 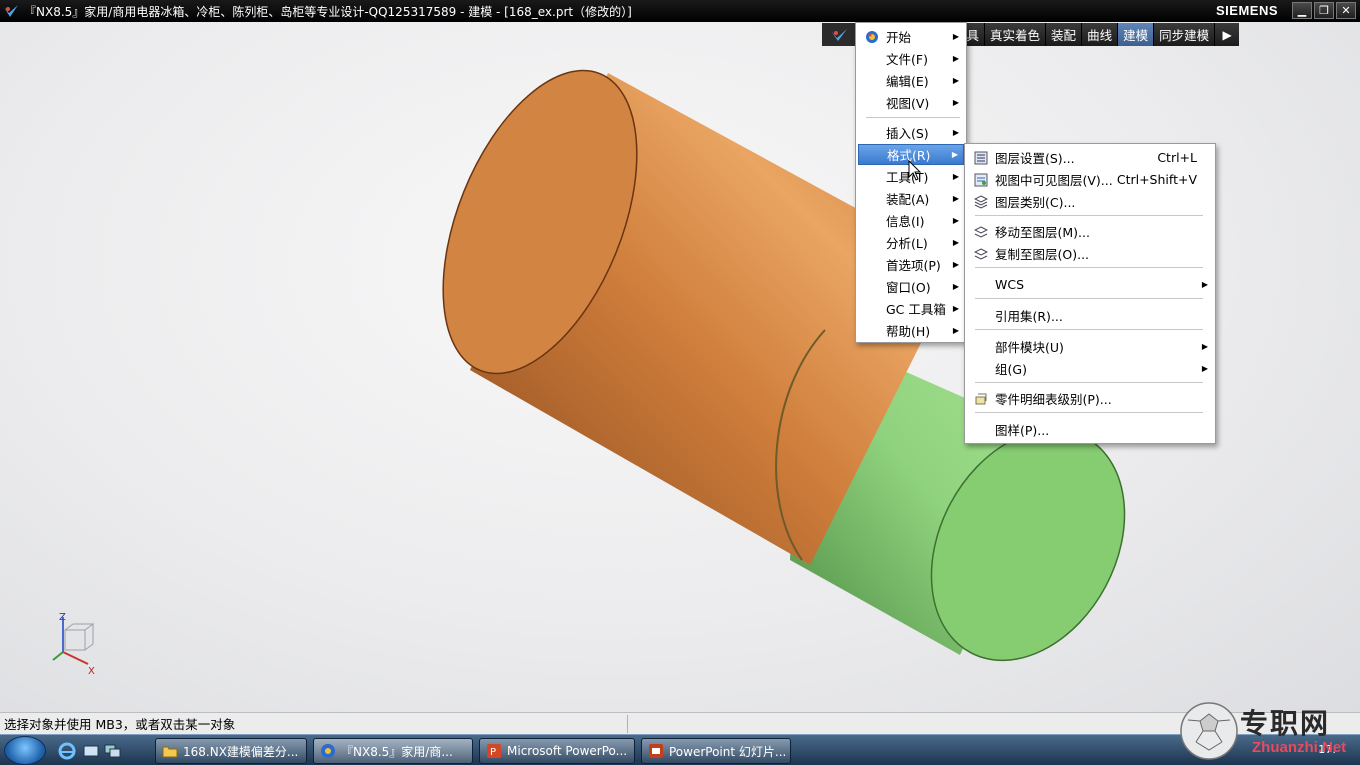 What do you see at coordinates (1227, 34) in the screenshot?
I see `ribbon-more-arrow-icon: ▶` at bounding box center [1227, 34].